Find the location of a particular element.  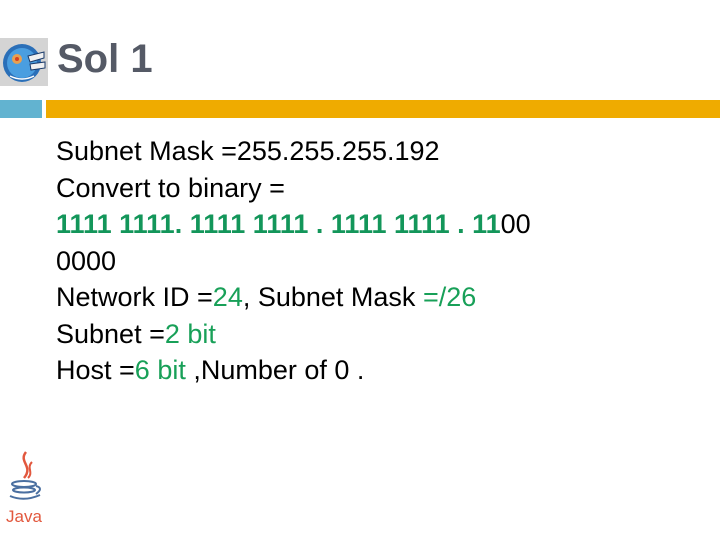

network-id-line: Network ID =24, Subnet Mask =/26 is located at coordinates (376, 297).